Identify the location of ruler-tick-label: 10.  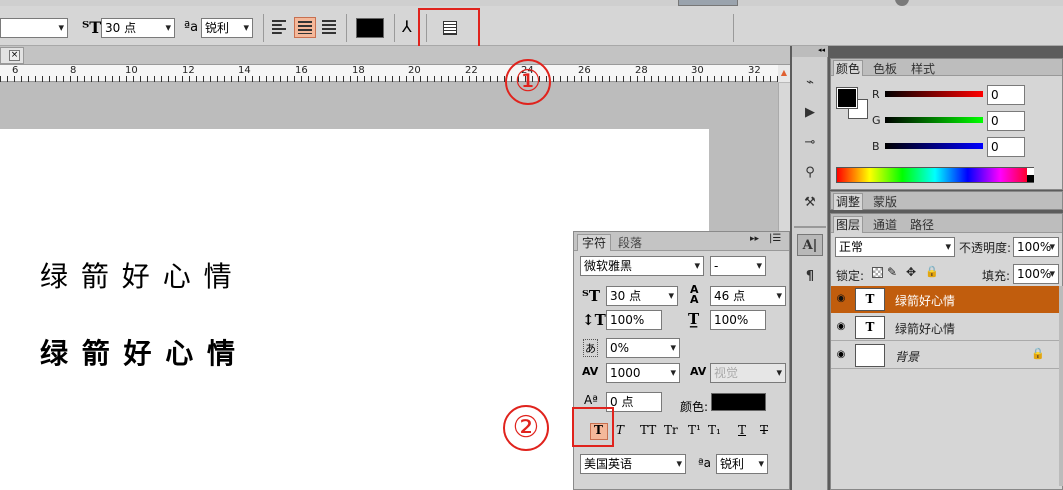
(131, 70).